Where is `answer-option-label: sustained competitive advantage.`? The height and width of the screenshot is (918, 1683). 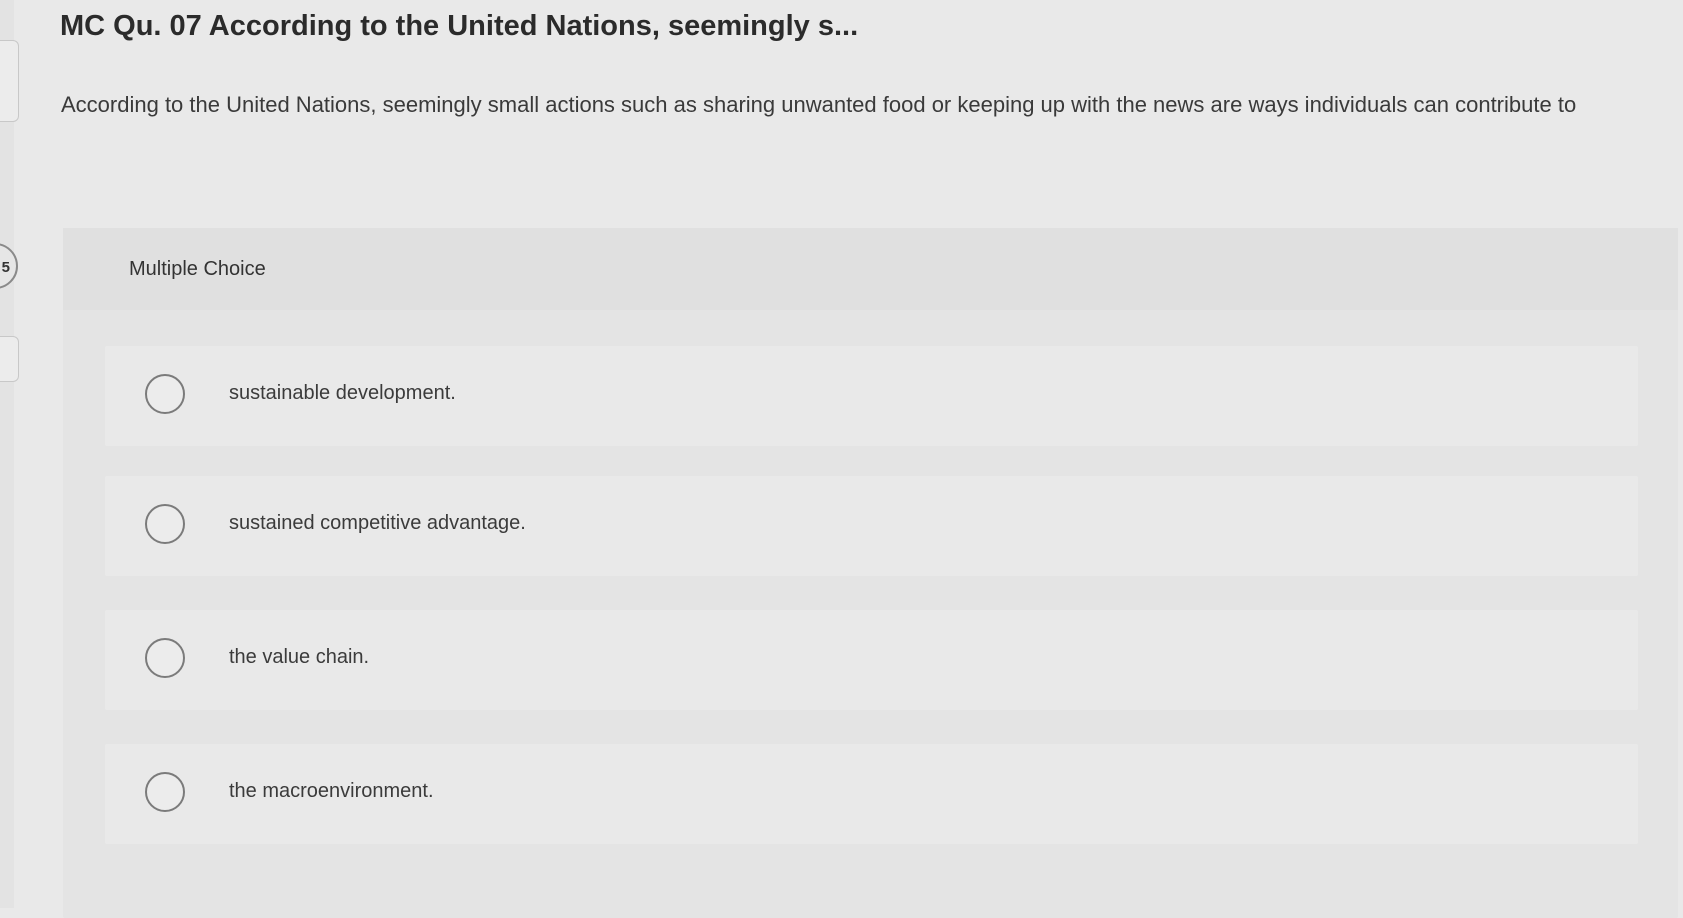
answer-option-label: sustained competitive advantage. is located at coordinates (377, 523).